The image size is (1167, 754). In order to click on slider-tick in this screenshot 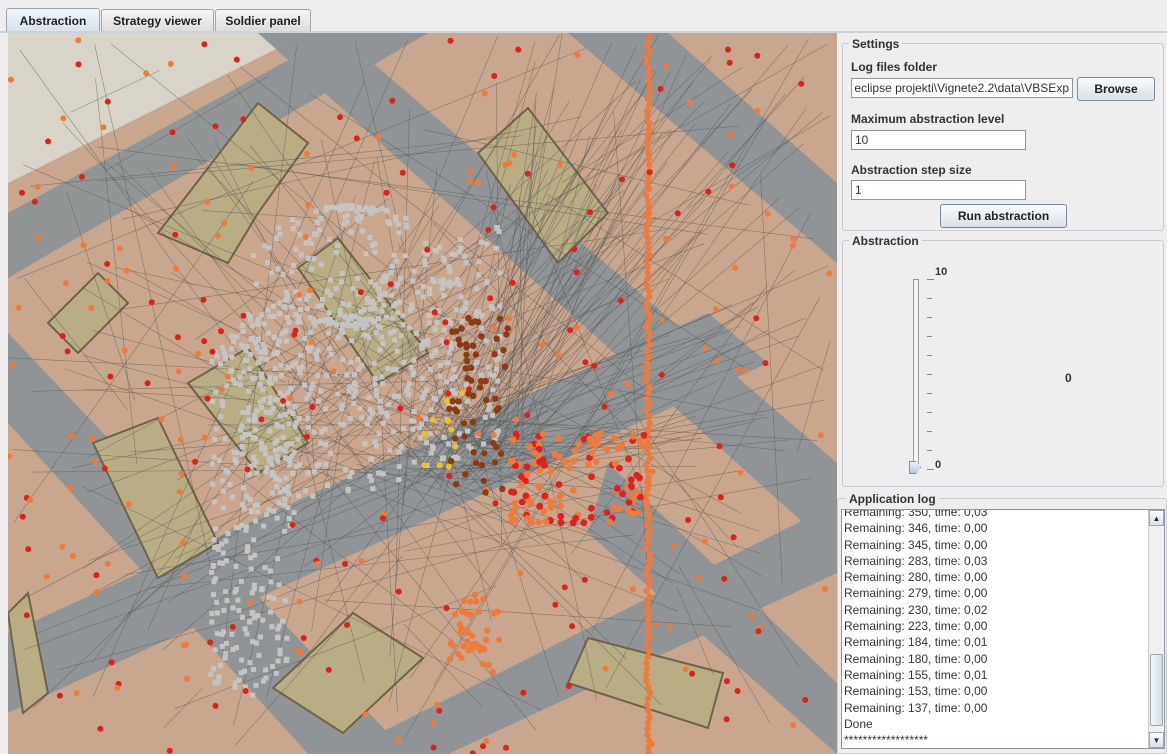, I will do `click(929, 298)`.